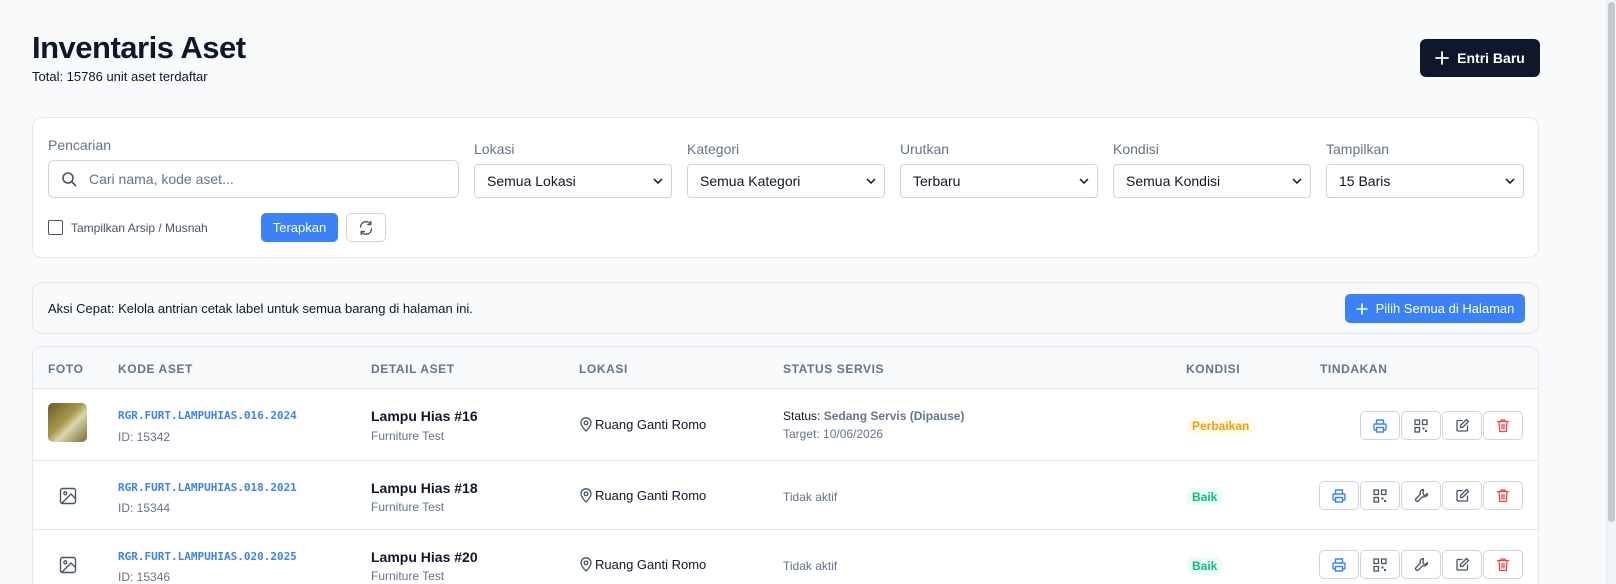 This screenshot has height=584, width=1616. Describe the element at coordinates (802, 416) in the screenshot. I see `service-status-prefix: Status:` at that location.